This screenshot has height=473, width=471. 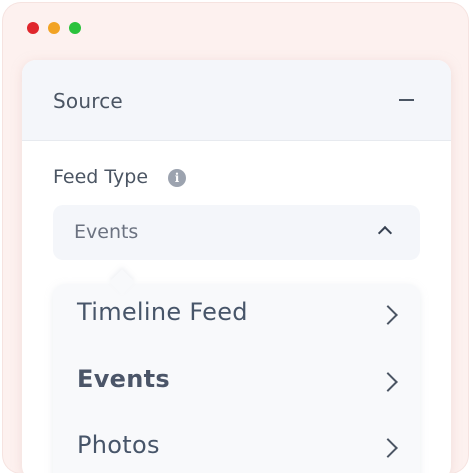 I want to click on minimize-window-button, so click(x=54, y=28).